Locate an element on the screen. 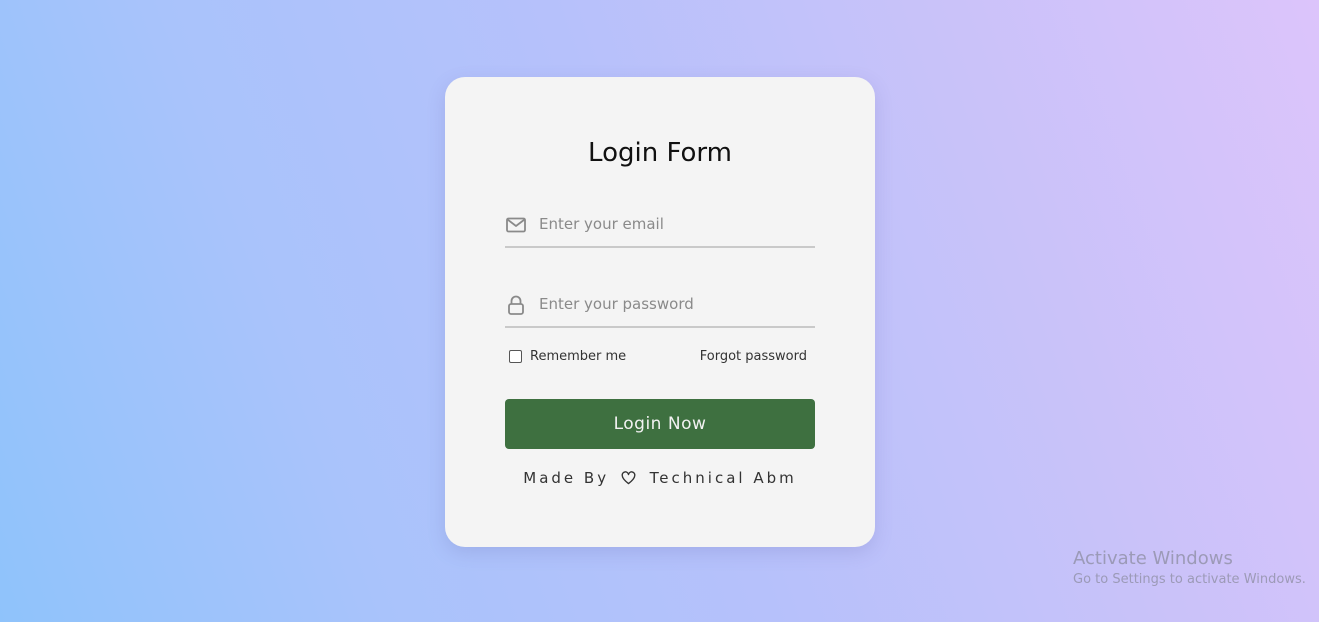  footer-credit: Made By Technical Abm is located at coordinates (660, 478).